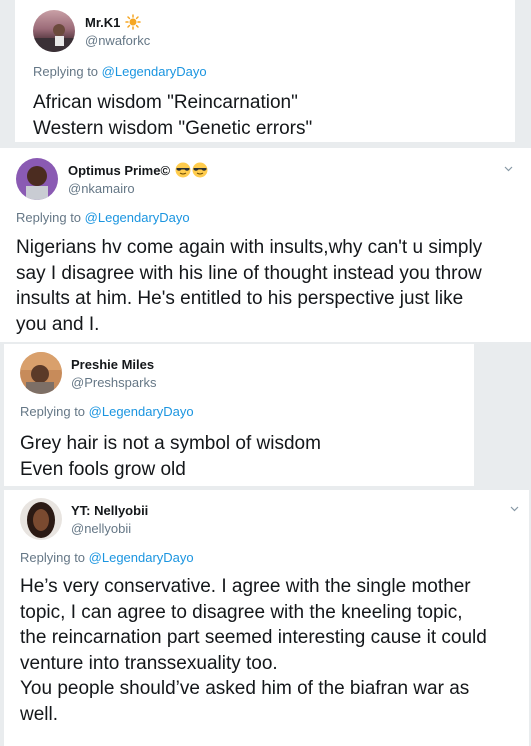 The image size is (531, 746). What do you see at coordinates (109, 510) in the screenshot?
I see `display-name: YT: Nellyobii` at bounding box center [109, 510].